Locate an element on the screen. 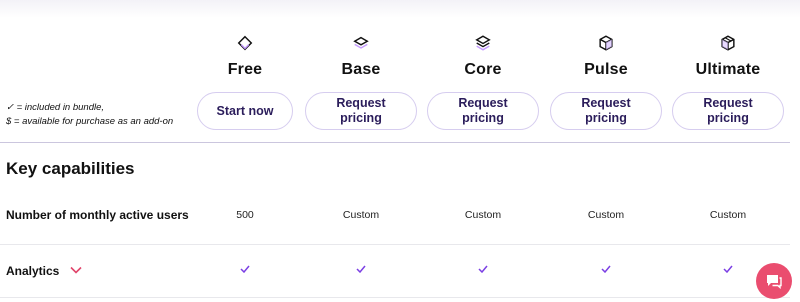 This screenshot has height=302, width=800. layers-icon is located at coordinates (361, 42).